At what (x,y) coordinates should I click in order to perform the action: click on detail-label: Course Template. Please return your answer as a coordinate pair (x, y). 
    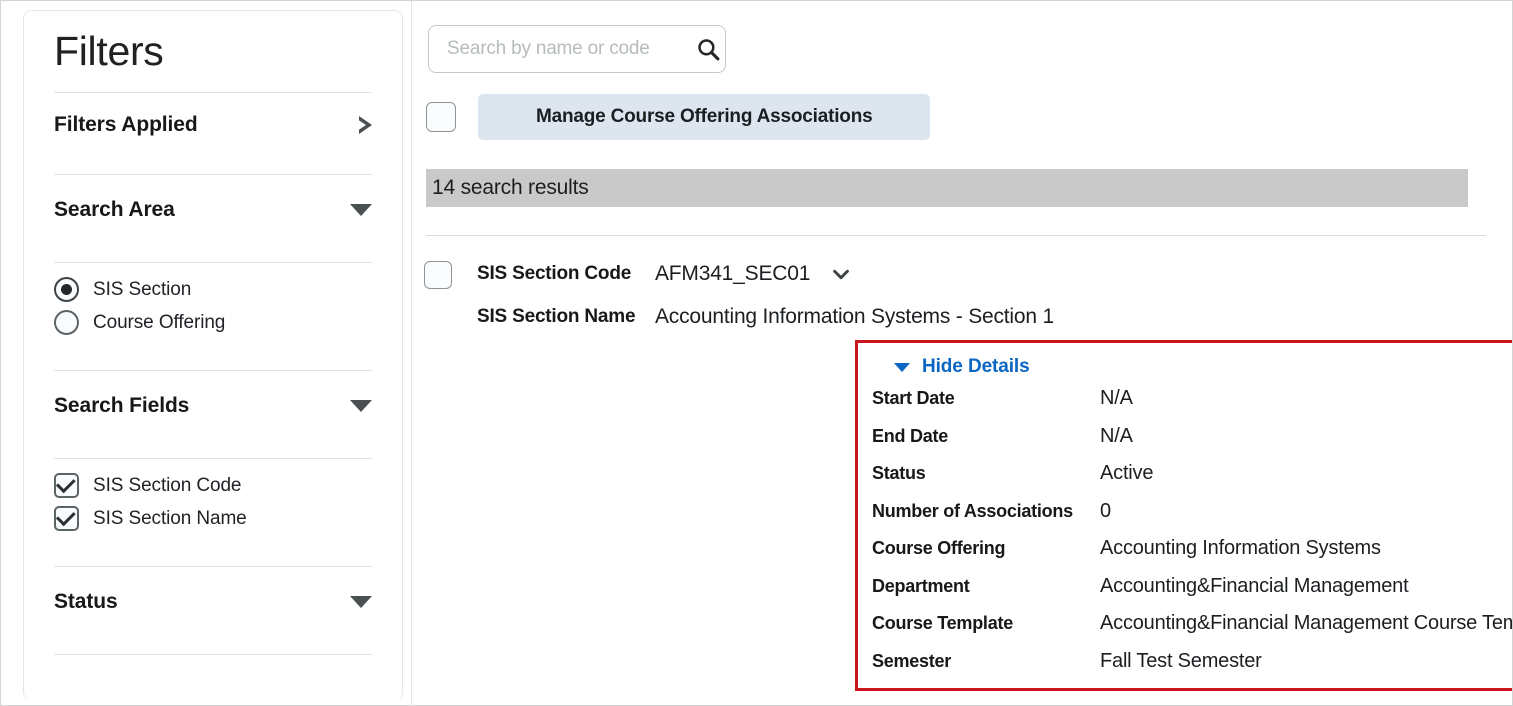
    Looking at the image, I should click on (942, 623).